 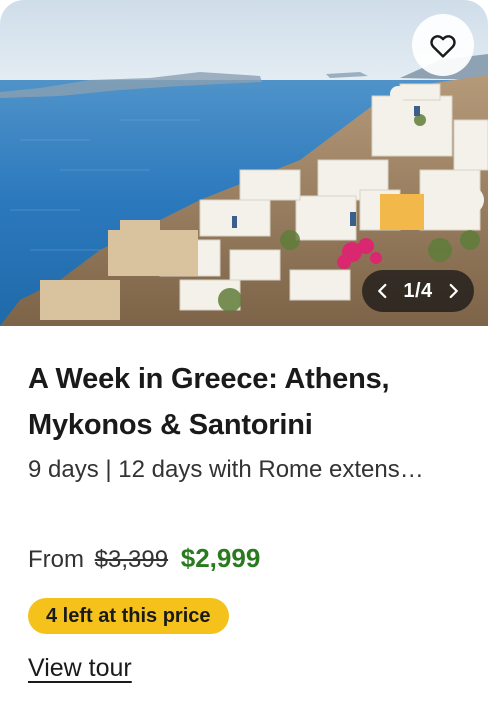 I want to click on favorite-button, so click(x=443, y=45).